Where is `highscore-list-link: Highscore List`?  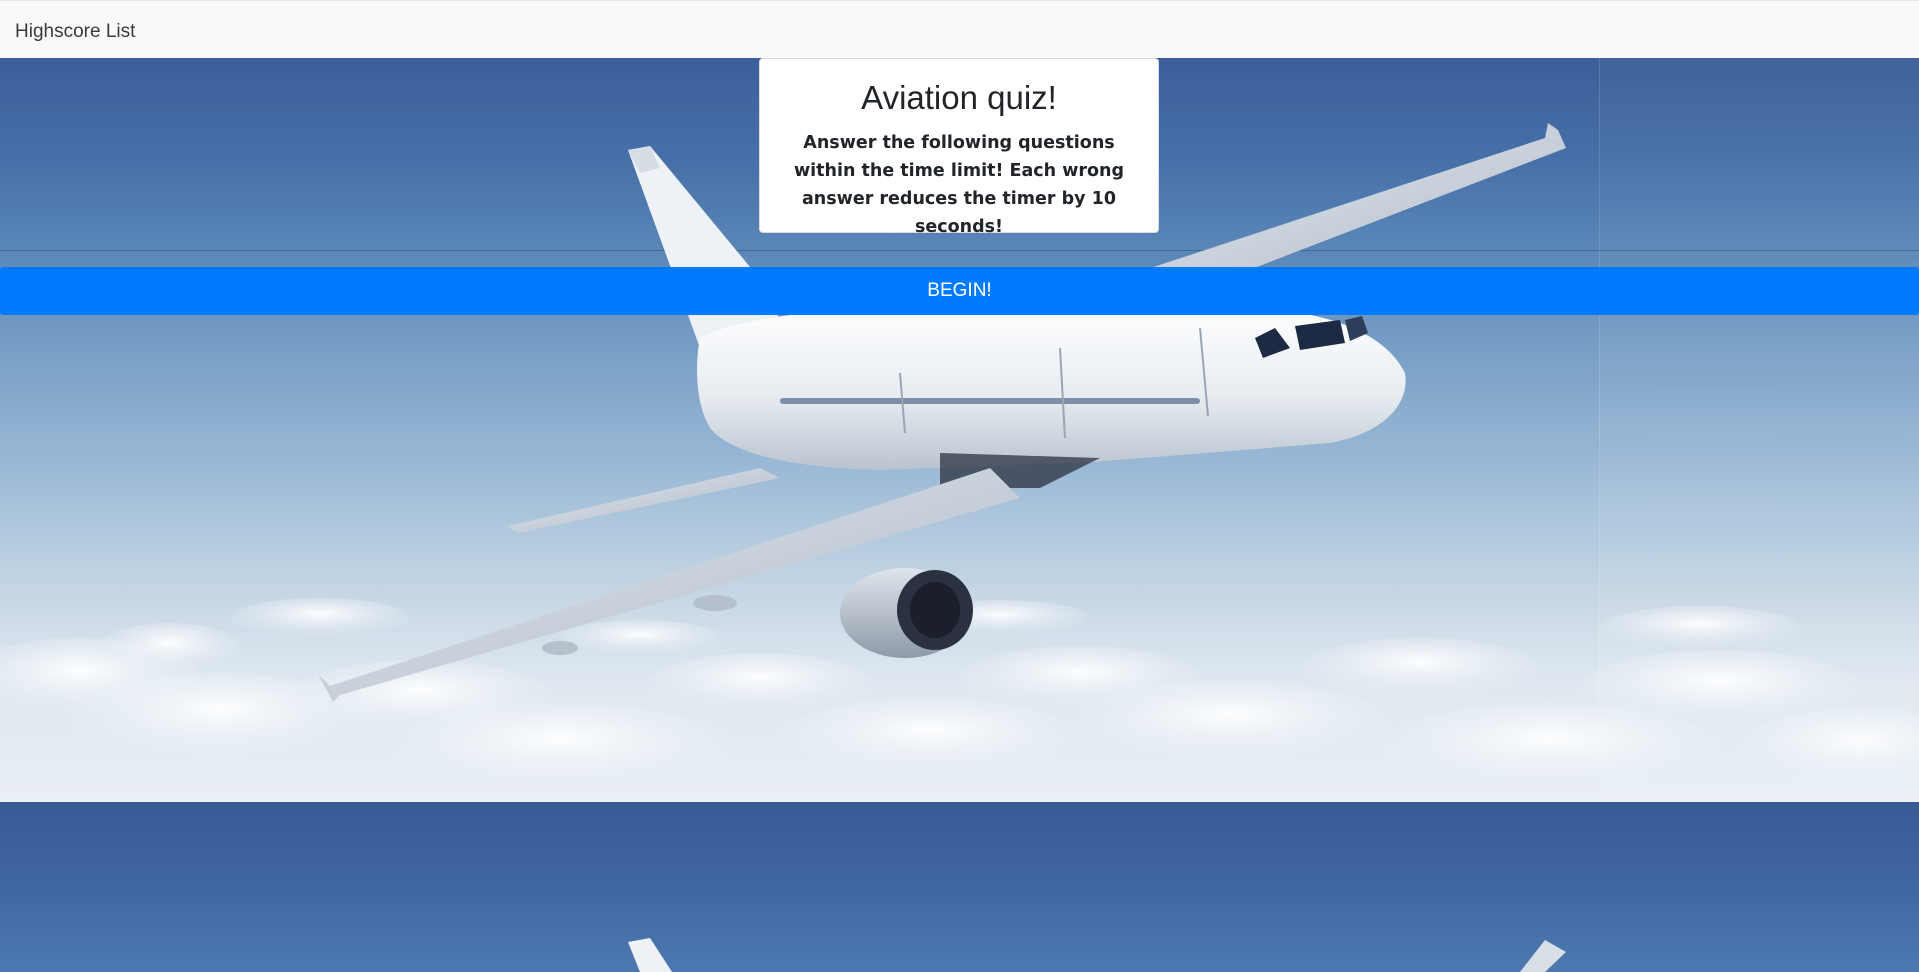 highscore-list-link: Highscore List is located at coordinates (75, 32).